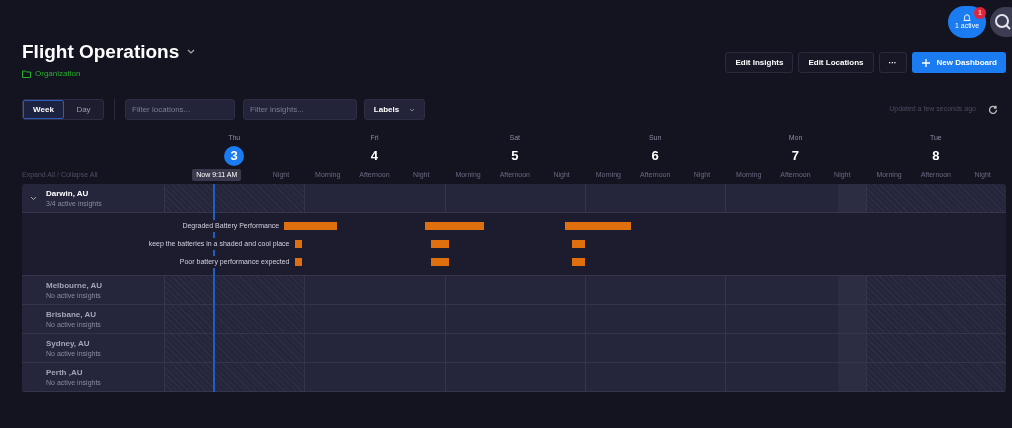 Image resolution: width=1012 pixels, height=428 pixels. I want to click on day-number: 6, so click(655, 156).